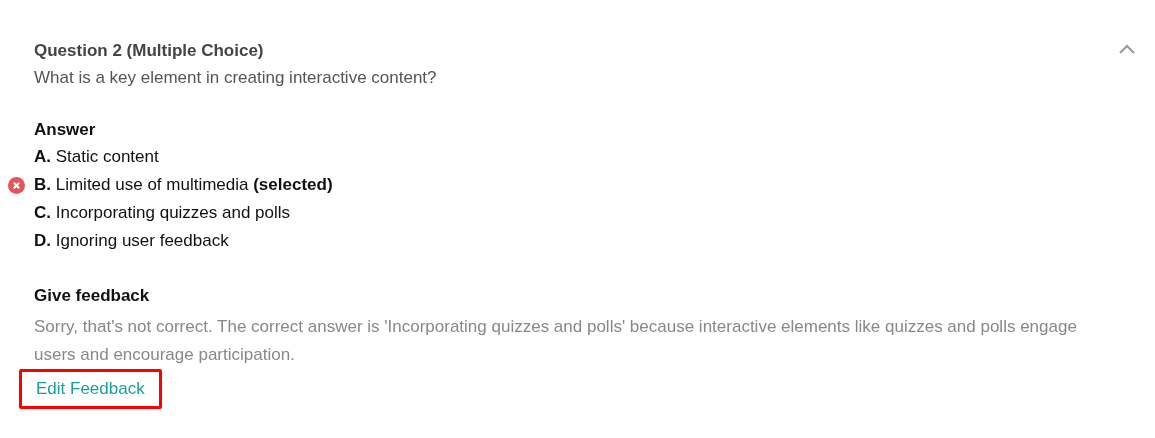 This screenshot has width=1155, height=438. Describe the element at coordinates (577, 213) in the screenshot. I see `answer-option: C. Incorporating quizzes and polls` at that location.